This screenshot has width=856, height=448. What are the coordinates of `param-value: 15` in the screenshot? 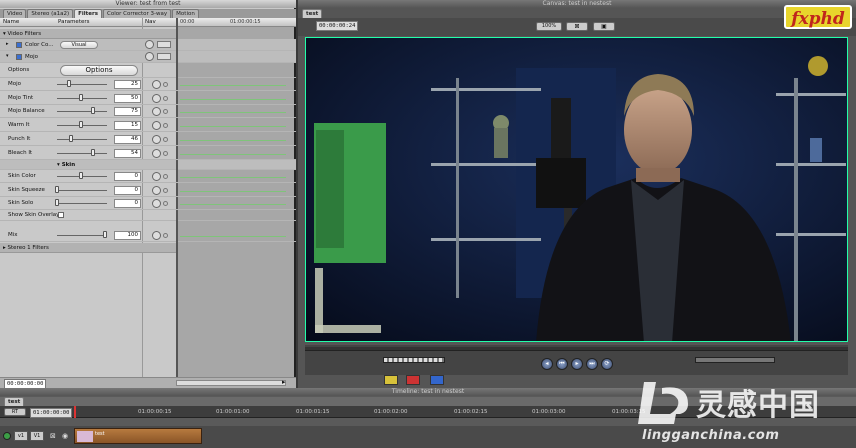 It's located at (127, 126).